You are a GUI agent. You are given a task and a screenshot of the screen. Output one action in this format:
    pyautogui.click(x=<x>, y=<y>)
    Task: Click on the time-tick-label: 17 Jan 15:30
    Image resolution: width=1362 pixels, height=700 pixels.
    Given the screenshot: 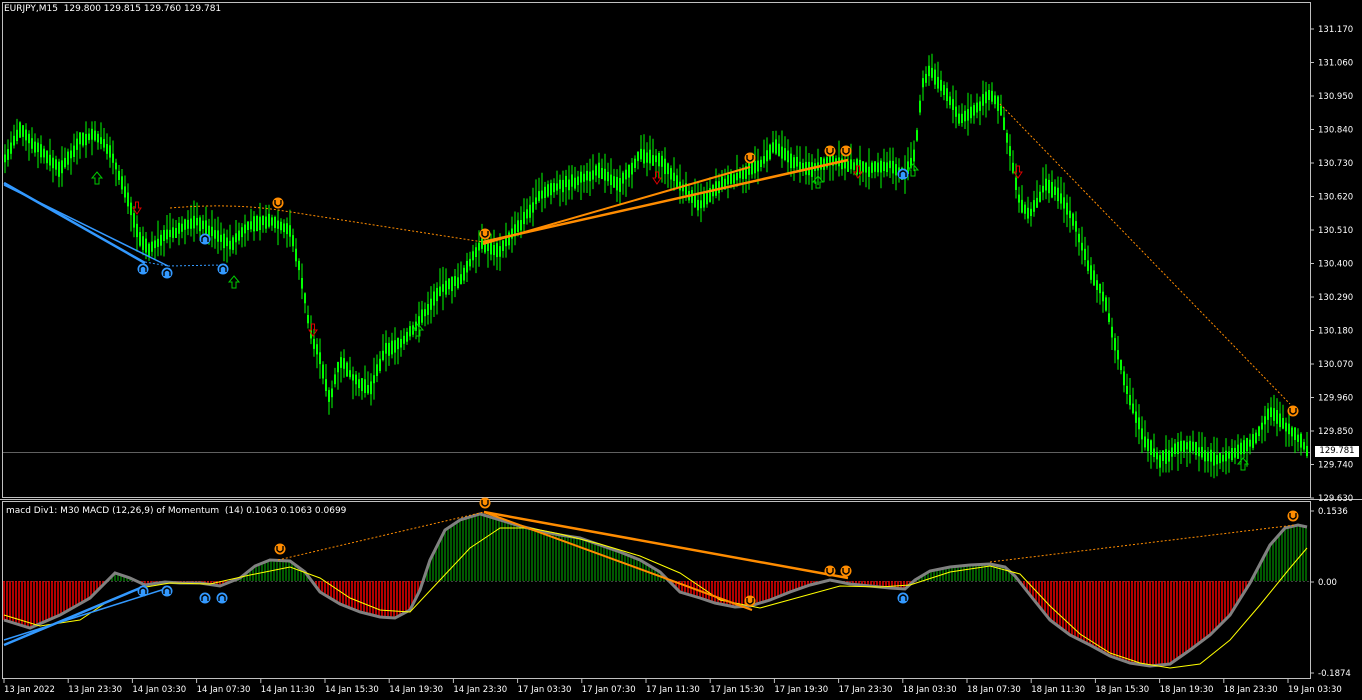 What is the action you would take?
    pyautogui.click(x=737, y=690)
    